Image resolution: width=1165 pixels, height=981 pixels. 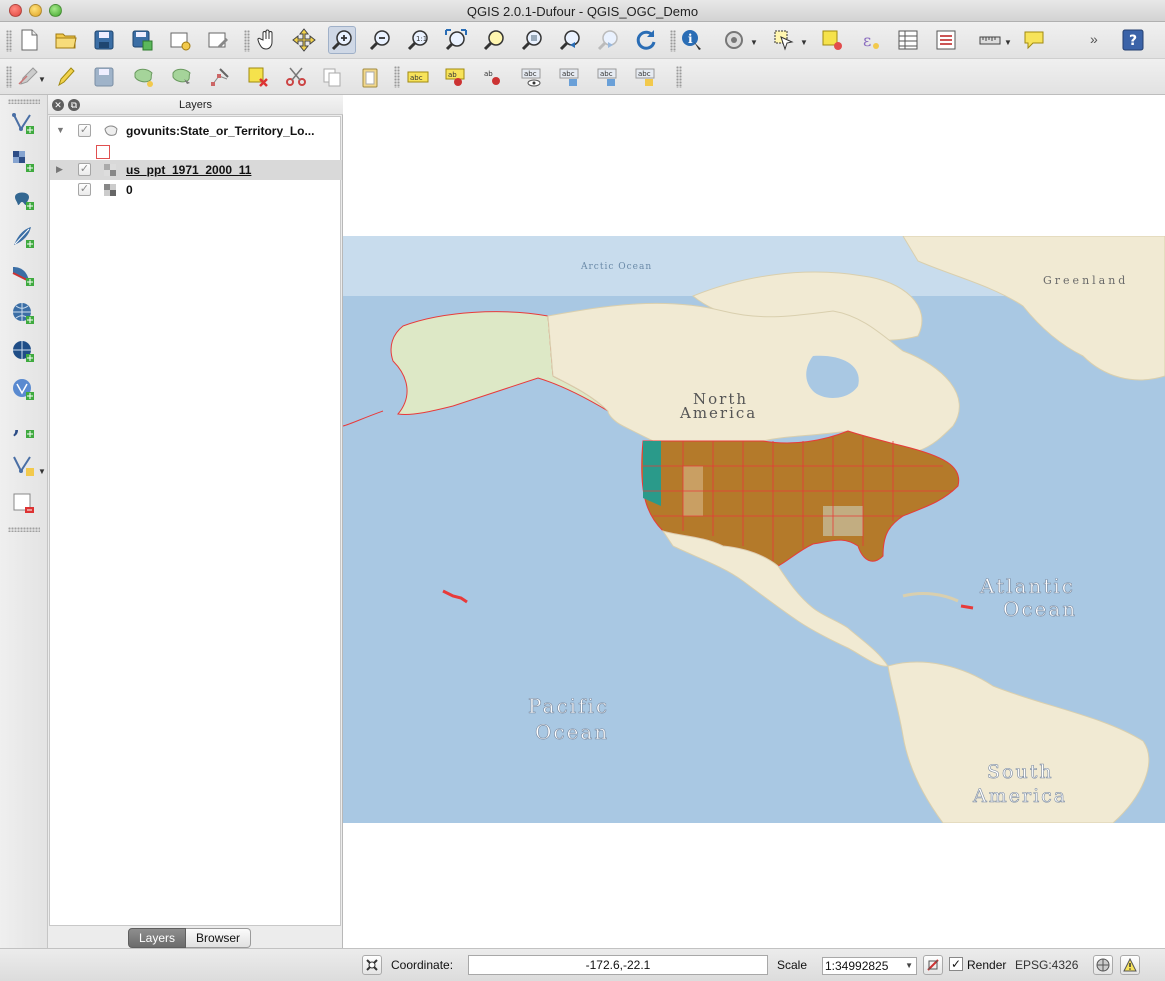 I want to click on new-project-icon, so click(x=29, y=40).